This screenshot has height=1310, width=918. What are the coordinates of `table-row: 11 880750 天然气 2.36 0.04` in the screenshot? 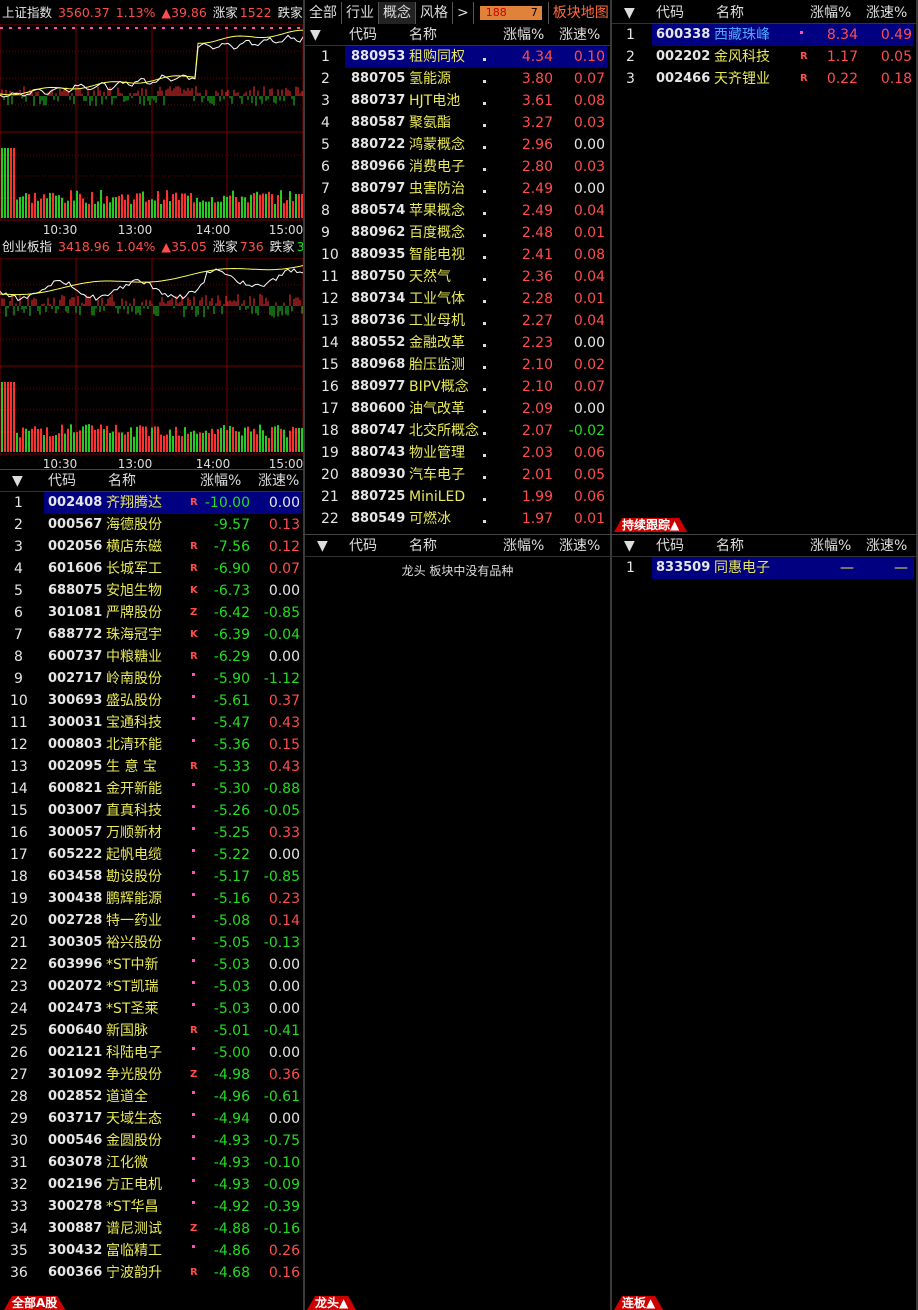 It's located at (457, 277).